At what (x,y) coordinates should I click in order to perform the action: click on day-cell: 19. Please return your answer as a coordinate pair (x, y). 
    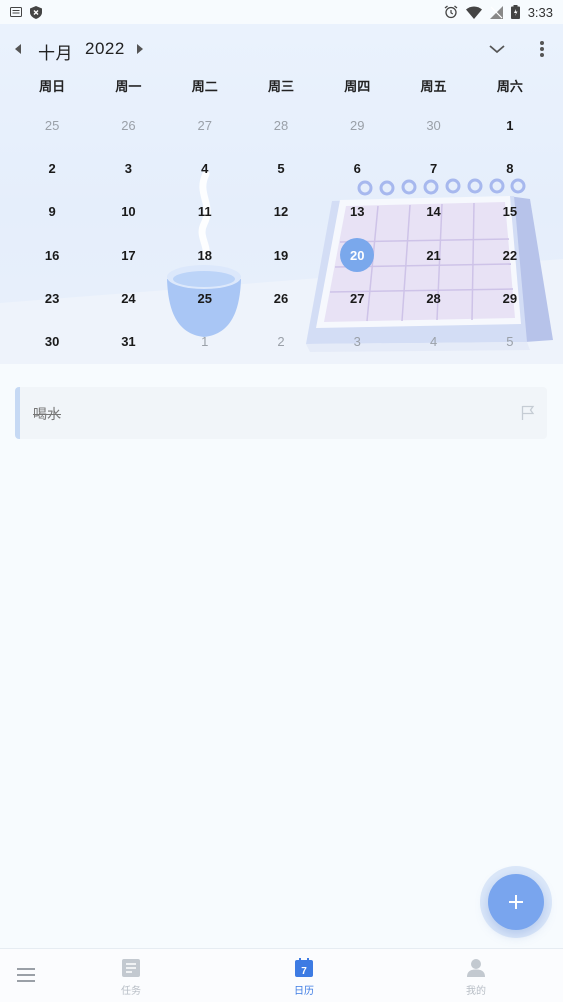
    Looking at the image, I should click on (281, 255).